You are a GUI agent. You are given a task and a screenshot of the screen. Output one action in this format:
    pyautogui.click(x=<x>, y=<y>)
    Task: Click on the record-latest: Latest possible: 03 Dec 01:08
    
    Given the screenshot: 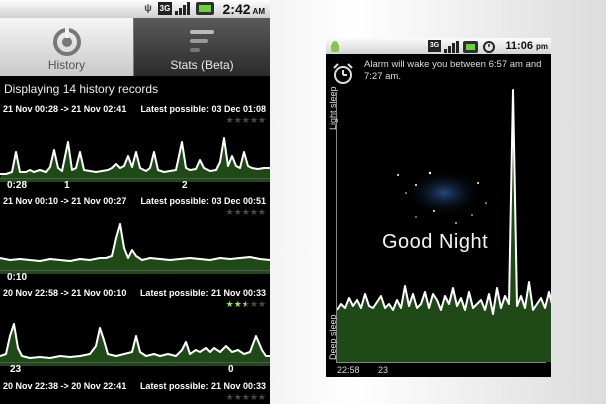 What is the action you would take?
    pyautogui.click(x=203, y=109)
    